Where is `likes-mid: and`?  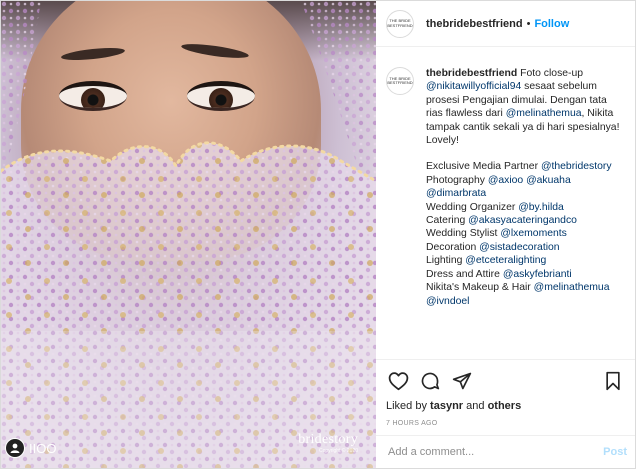
likes-mid: and is located at coordinates (475, 406).